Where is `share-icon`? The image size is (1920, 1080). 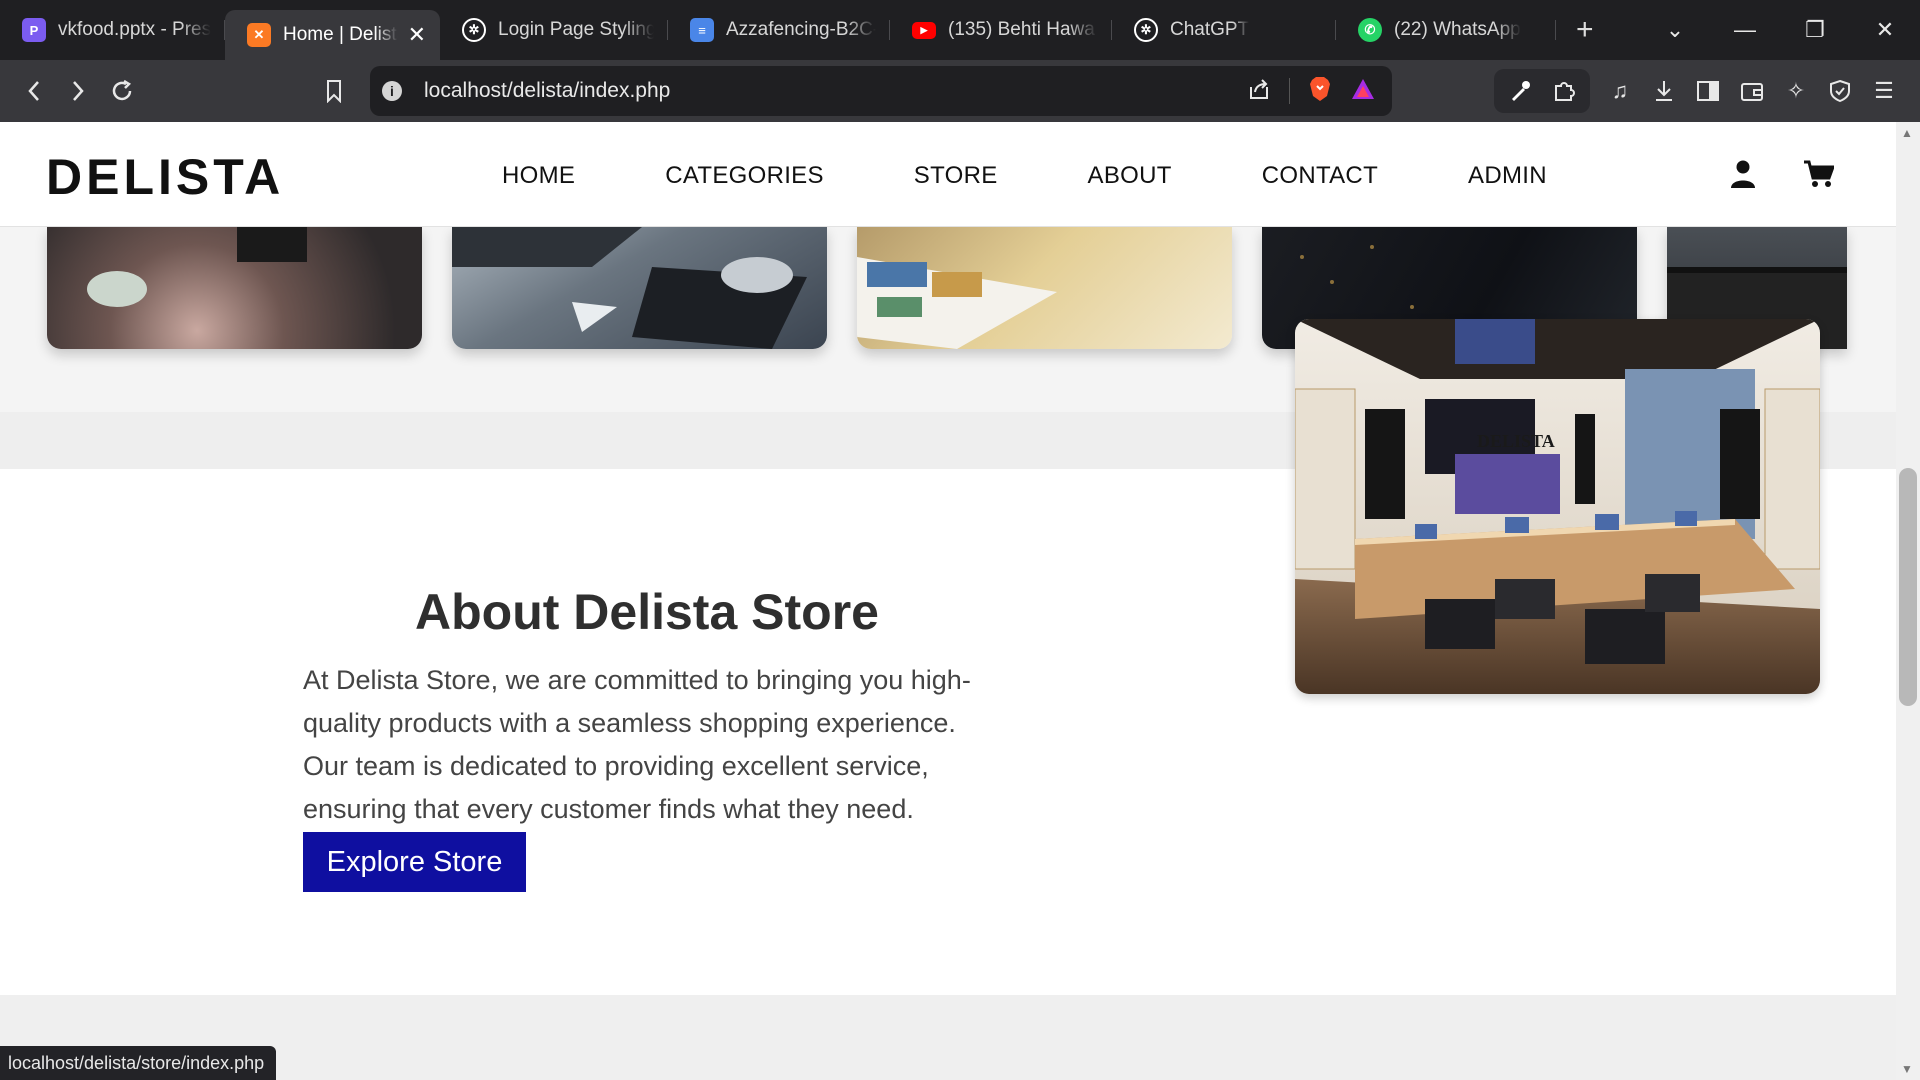
share-icon is located at coordinates (1259, 91).